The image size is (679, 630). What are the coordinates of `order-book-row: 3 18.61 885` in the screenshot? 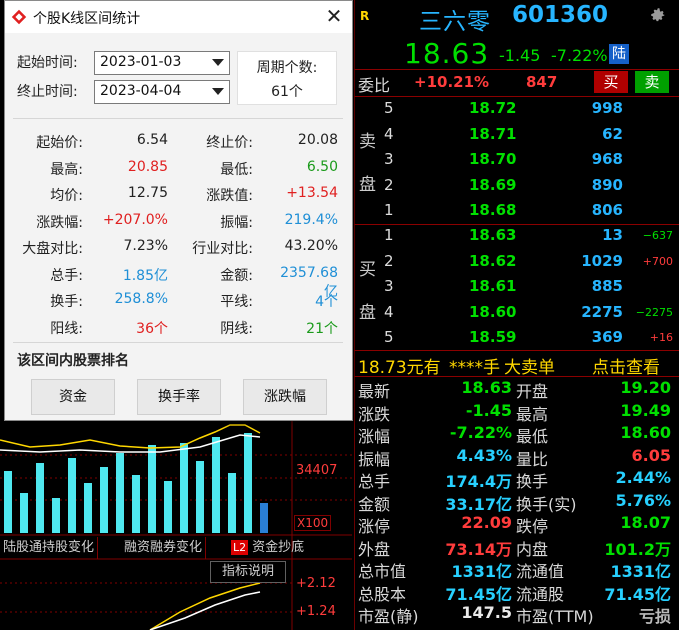 It's located at (516, 289).